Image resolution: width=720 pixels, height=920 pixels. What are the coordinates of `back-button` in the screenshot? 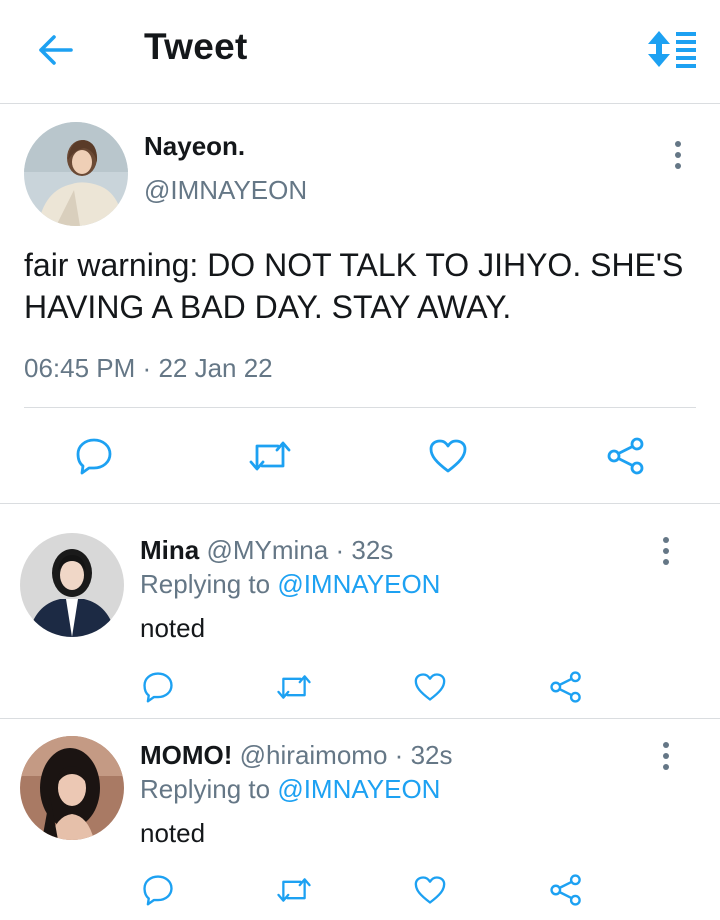 It's located at (56, 50).